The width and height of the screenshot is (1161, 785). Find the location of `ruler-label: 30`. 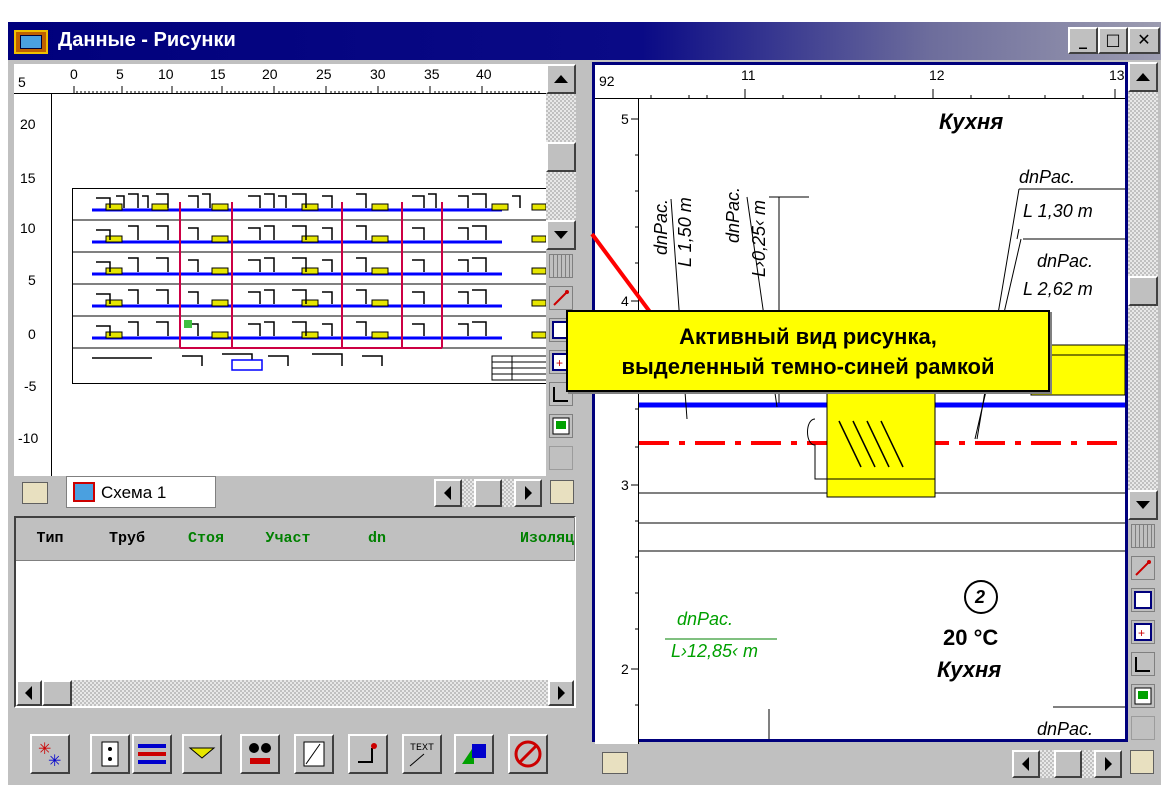

ruler-label: 30 is located at coordinates (378, 74).